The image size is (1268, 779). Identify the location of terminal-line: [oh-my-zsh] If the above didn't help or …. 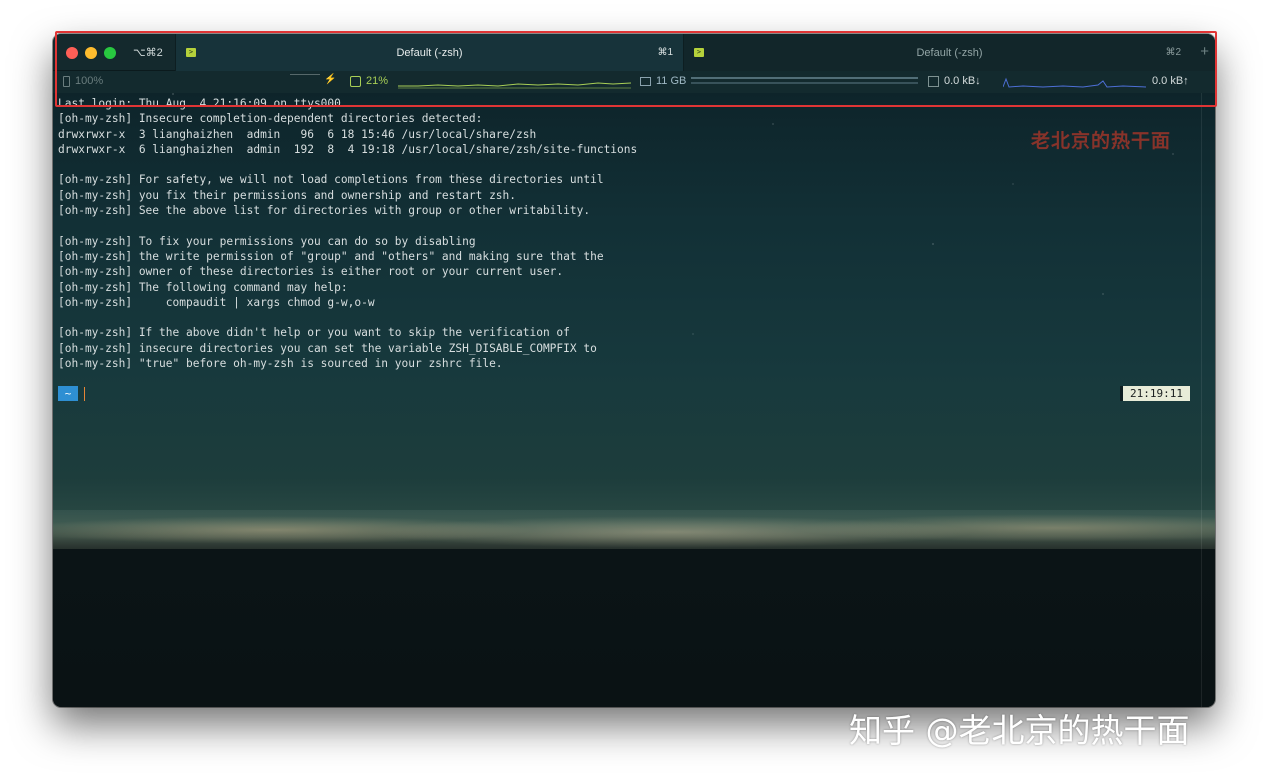
(314, 333).